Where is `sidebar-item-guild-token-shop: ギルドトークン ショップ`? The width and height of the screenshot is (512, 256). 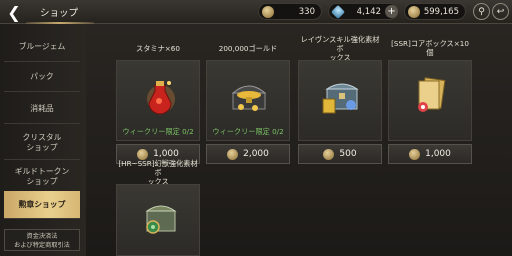 sidebar-item-guild-token-shop: ギルドトークン ショップ is located at coordinates (42, 177).